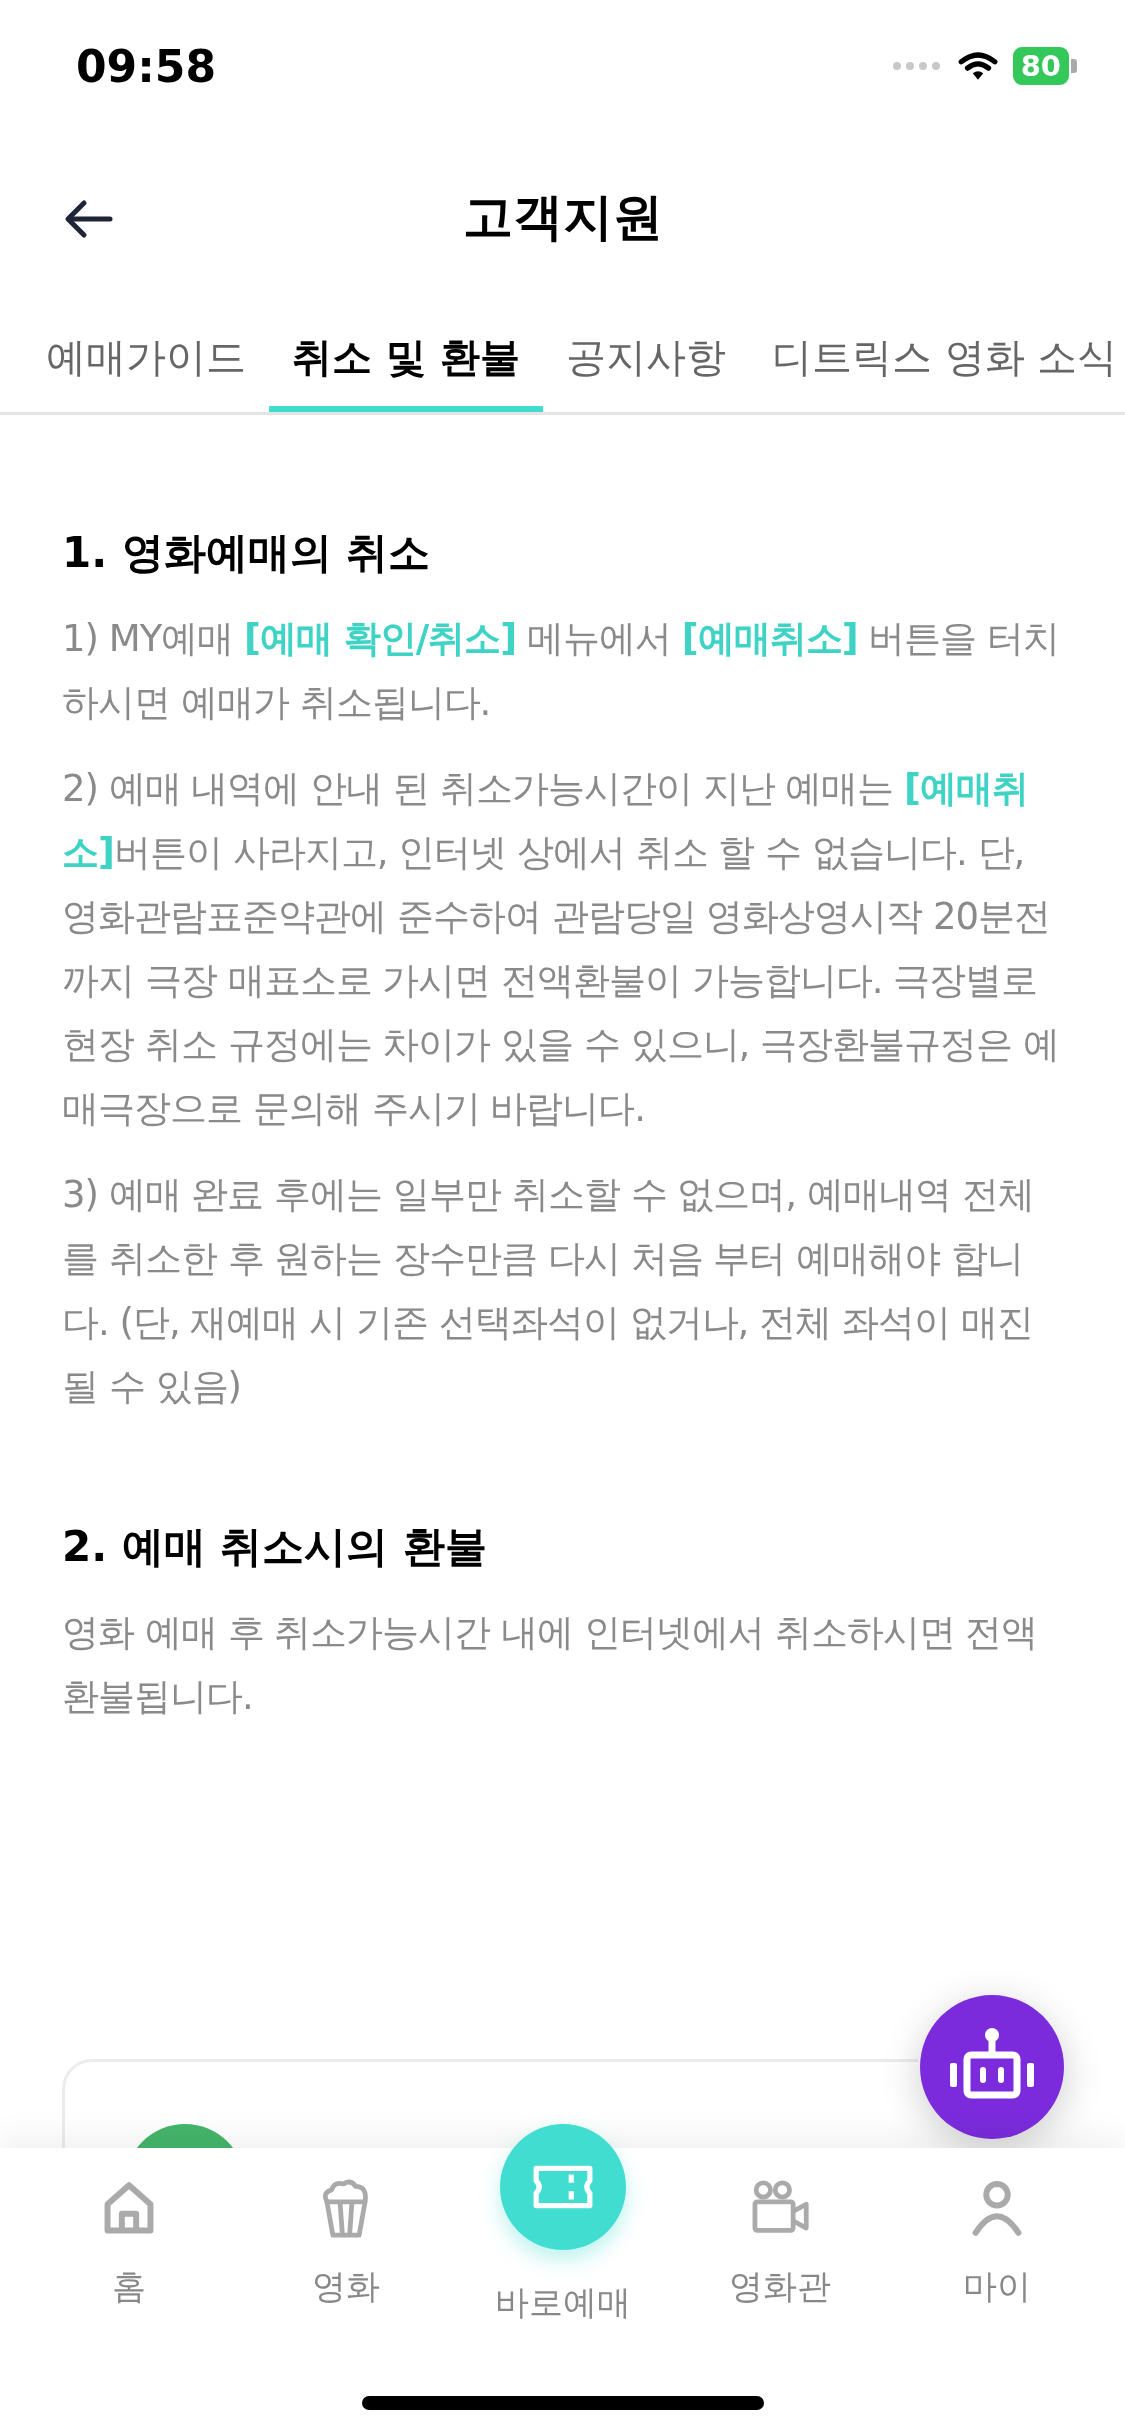 This screenshot has width=1125, height=2436. Describe the element at coordinates (977, 66) in the screenshot. I see `wifi-icon` at that location.